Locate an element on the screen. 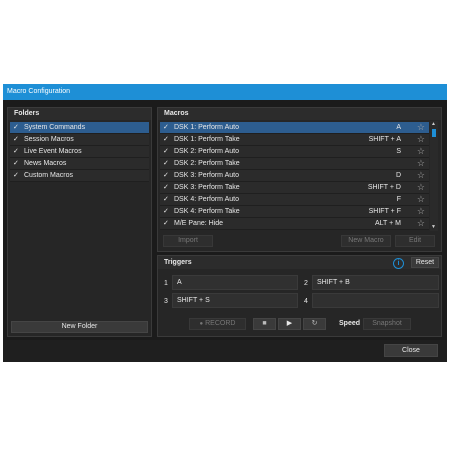  folder-item-label: Live Event Macros is located at coordinates (53, 151).